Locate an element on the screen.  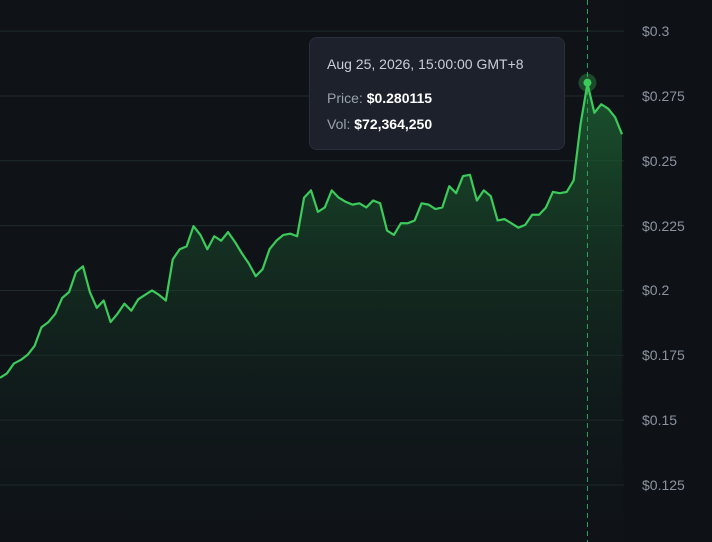
tooltip-vol-label: Vol: is located at coordinates (341, 124).